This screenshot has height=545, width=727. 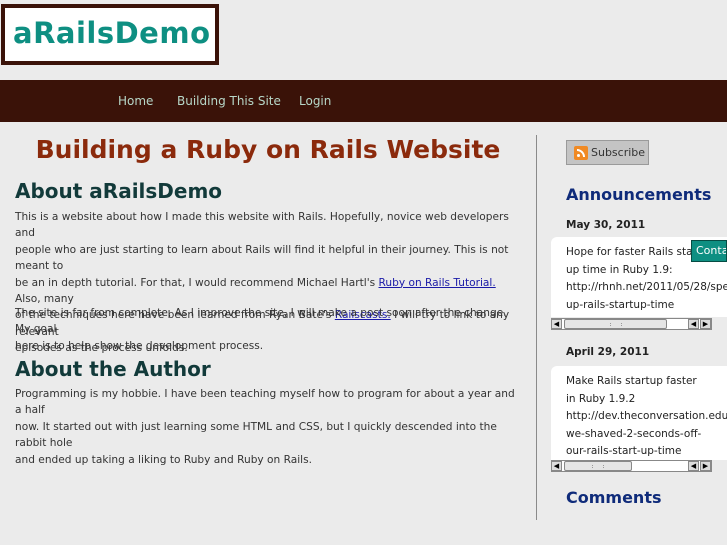 What do you see at coordinates (709, 251) in the screenshot?
I see `contact-tab: Contact` at bounding box center [709, 251].